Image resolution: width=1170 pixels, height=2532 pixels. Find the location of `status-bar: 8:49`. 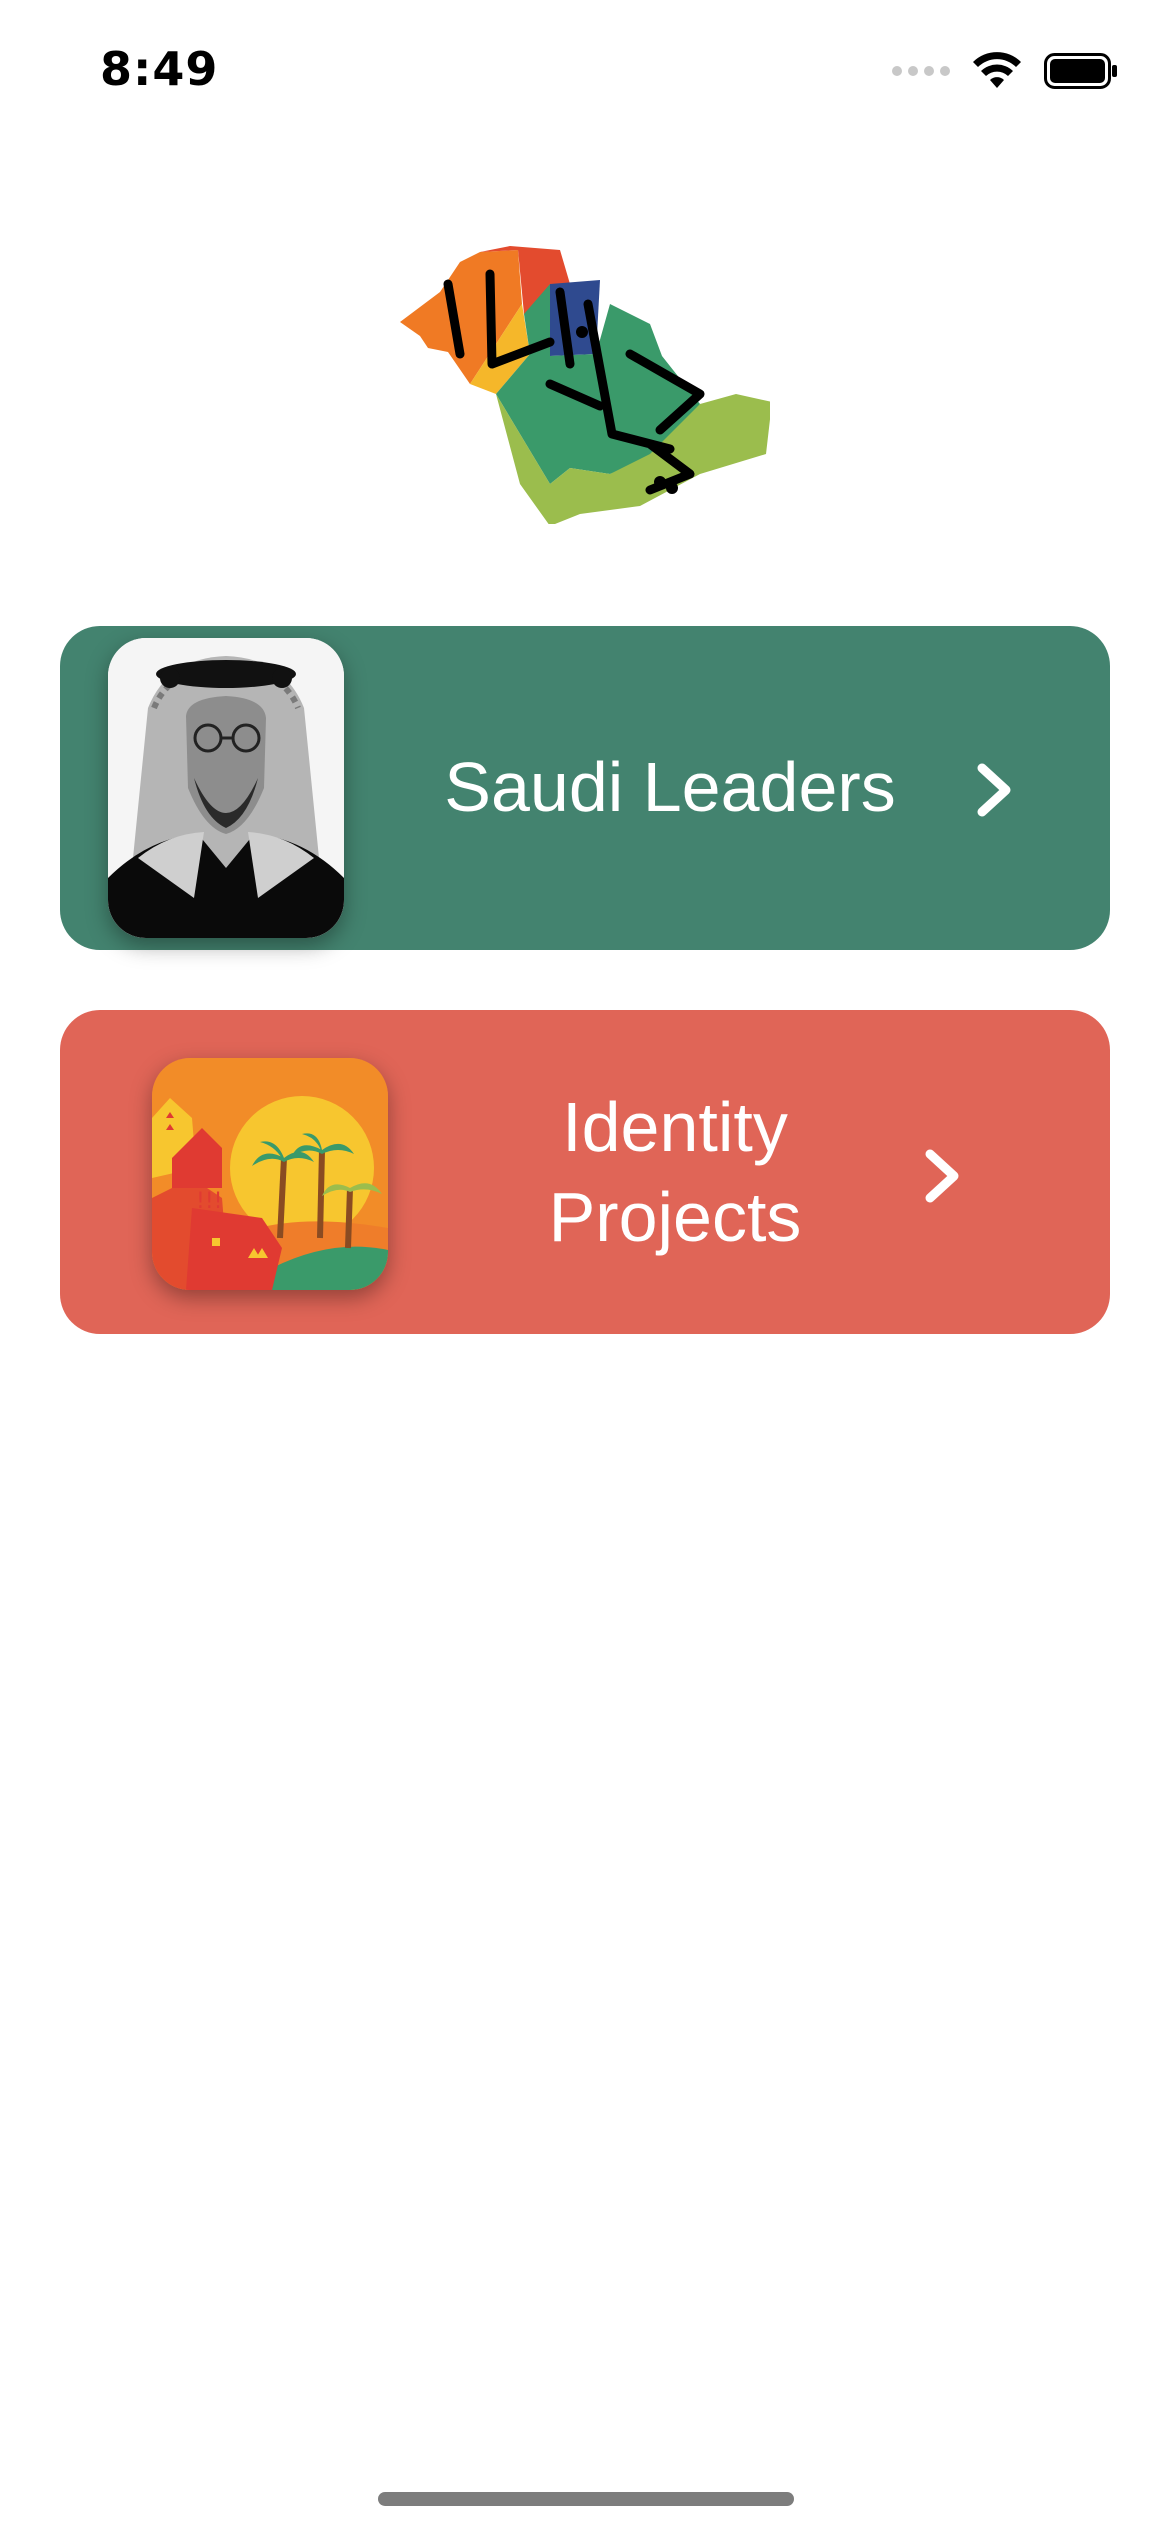

status-bar: 8:49 is located at coordinates (585, 70).